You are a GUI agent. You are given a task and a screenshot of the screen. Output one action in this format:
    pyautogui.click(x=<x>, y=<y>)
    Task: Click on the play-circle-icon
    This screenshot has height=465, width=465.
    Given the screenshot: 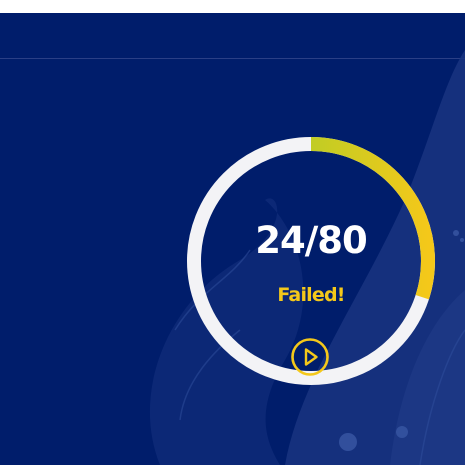 What is the action you would take?
    pyautogui.click(x=310, y=357)
    